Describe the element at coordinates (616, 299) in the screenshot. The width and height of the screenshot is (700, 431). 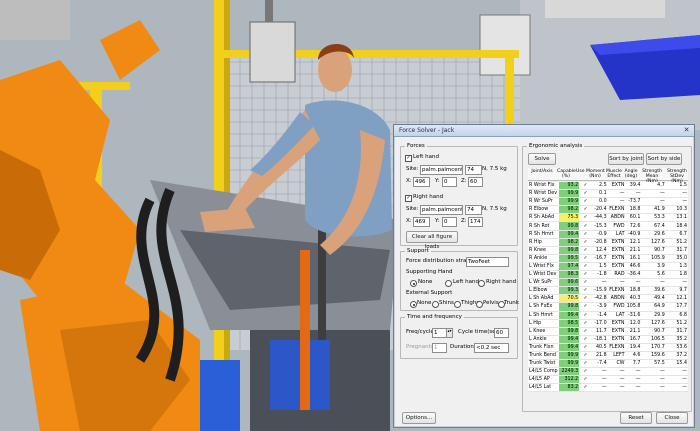
I see `muscle-cell: ABDN` at that location.